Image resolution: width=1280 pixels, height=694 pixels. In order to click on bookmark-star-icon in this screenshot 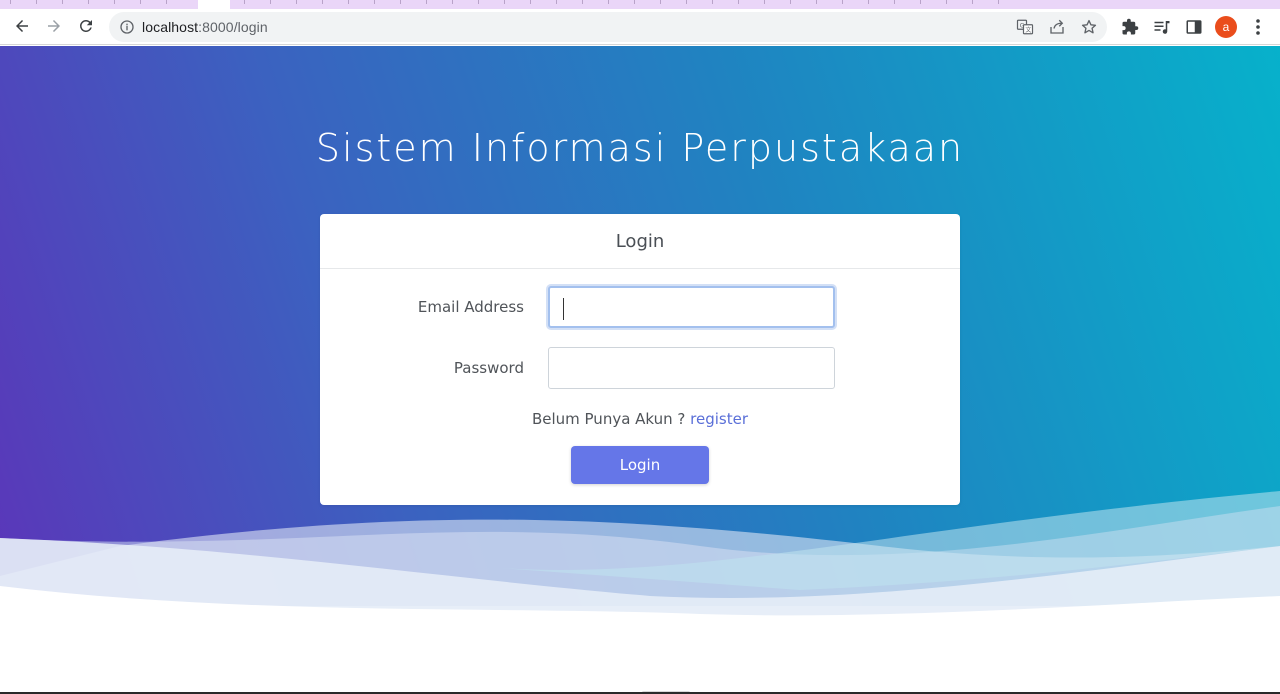, I will do `click(1089, 27)`.